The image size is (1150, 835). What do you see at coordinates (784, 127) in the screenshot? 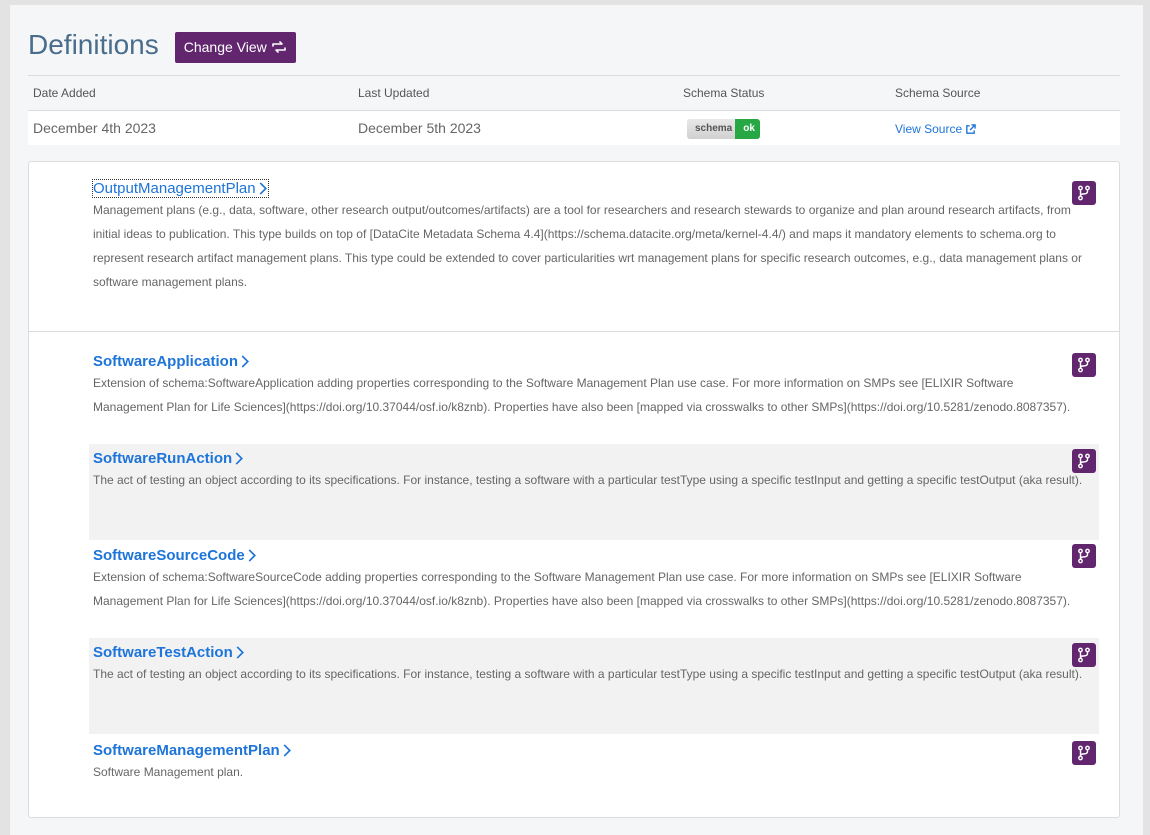
I see `schema-status-cell: schema ok` at bounding box center [784, 127].